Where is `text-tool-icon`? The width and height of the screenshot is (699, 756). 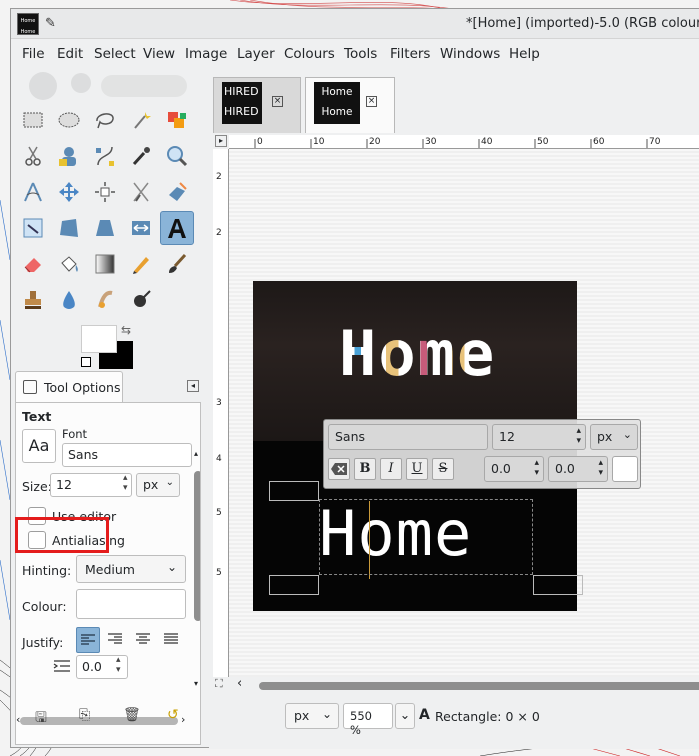
text-tool-icon is located at coordinates (177, 228).